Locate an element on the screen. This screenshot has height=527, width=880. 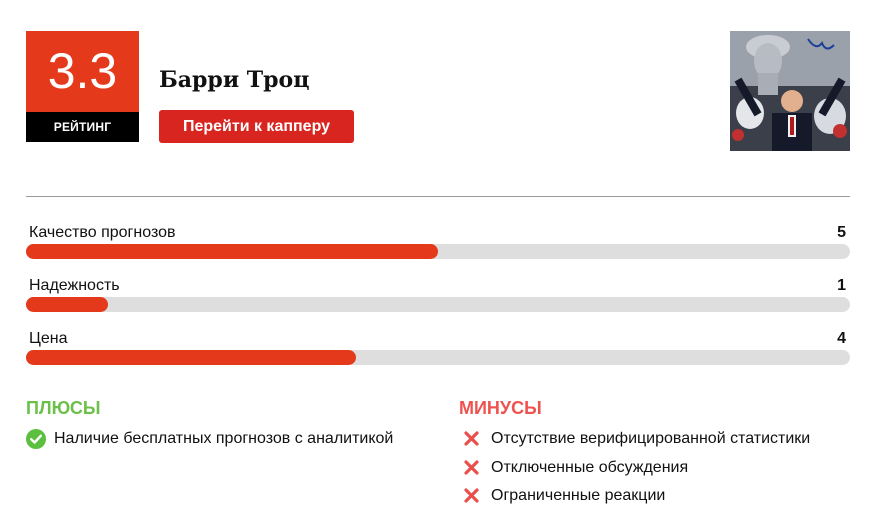
rating-value: 3.3 is located at coordinates (82, 71).